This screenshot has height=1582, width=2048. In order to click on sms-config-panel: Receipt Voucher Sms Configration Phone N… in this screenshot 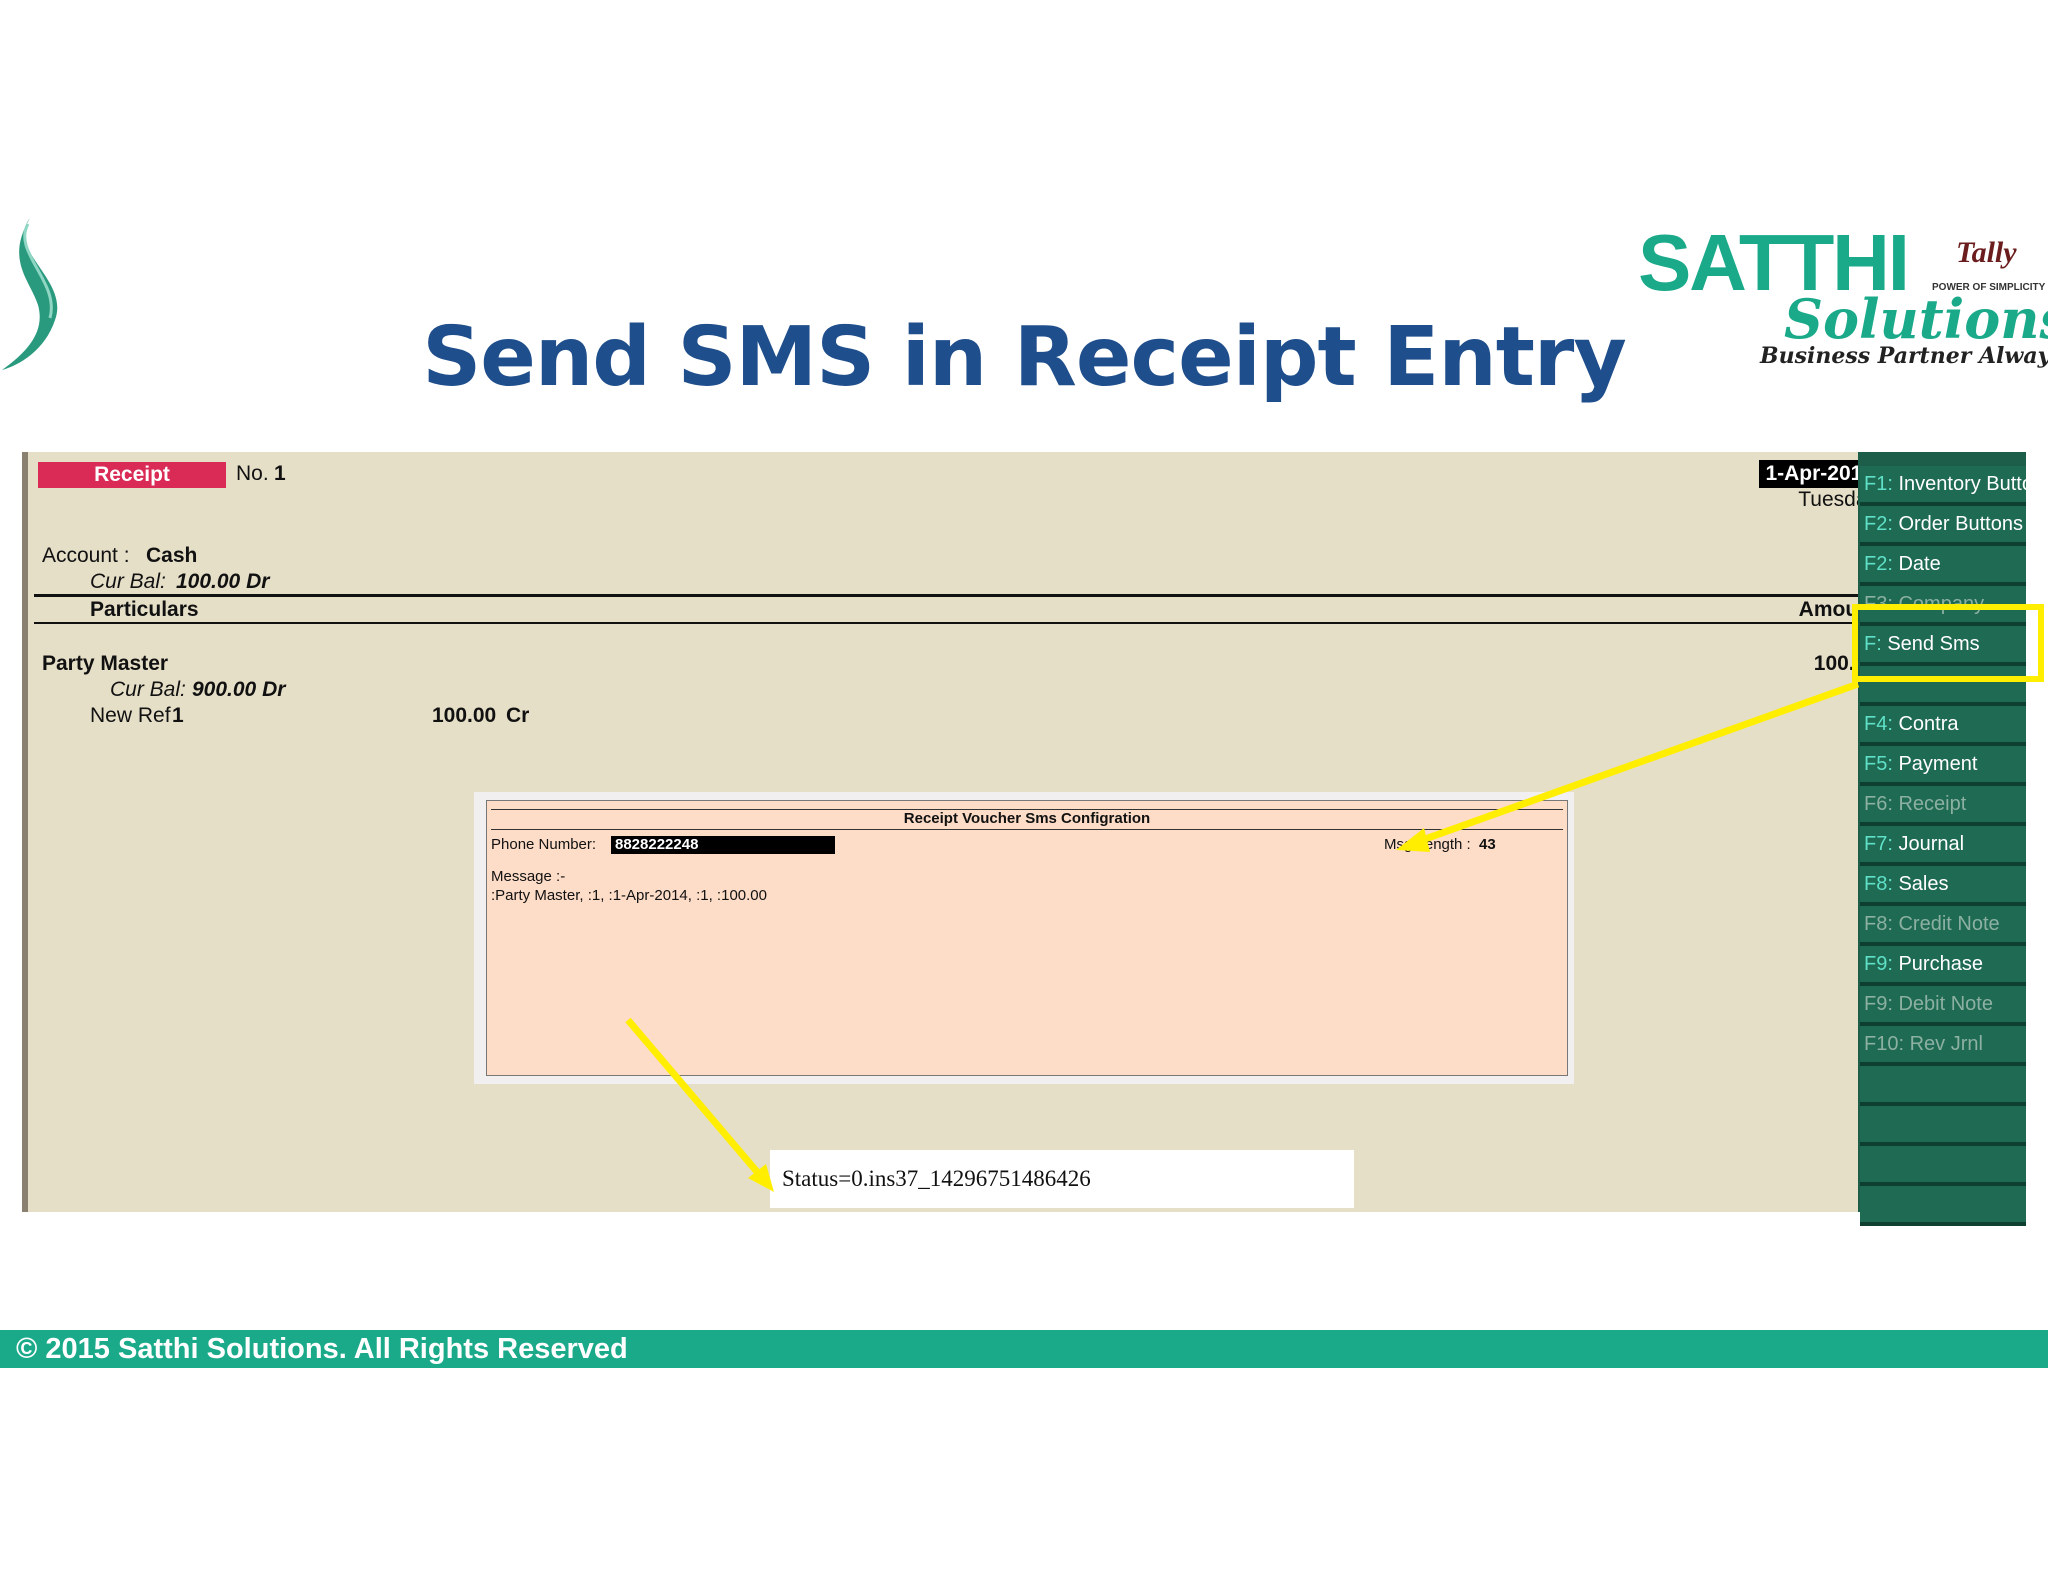, I will do `click(1027, 938)`.